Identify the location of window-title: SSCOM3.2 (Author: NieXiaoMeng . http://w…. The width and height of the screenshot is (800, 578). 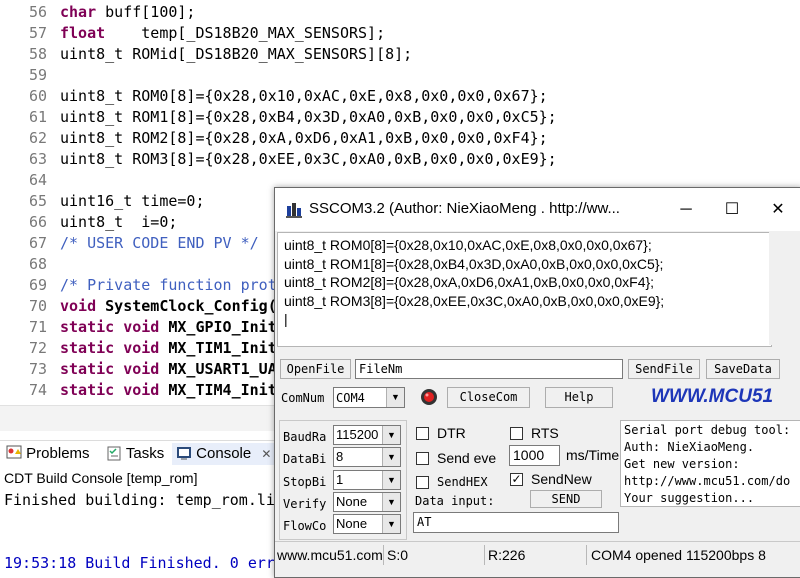
(464, 208).